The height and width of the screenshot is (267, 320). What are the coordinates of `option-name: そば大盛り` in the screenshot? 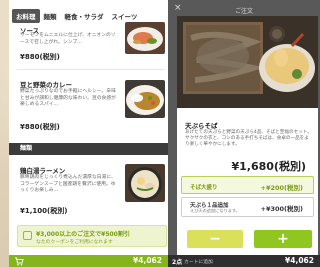 It's located at (204, 188).